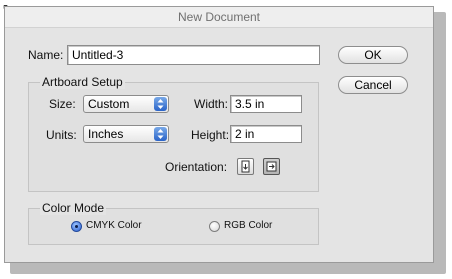 The width and height of the screenshot is (452, 279). What do you see at coordinates (126, 134) in the screenshot?
I see `units-dropdown: Inches` at bounding box center [126, 134].